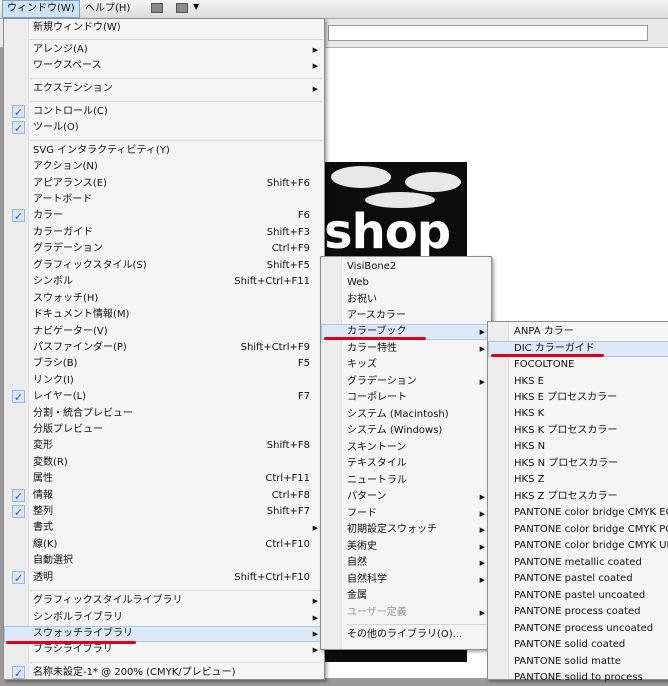 The width and height of the screenshot is (668, 686). What do you see at coordinates (164, 299) in the screenshot?
I see `window-menu-item-15: スウォッチ(H)` at bounding box center [164, 299].